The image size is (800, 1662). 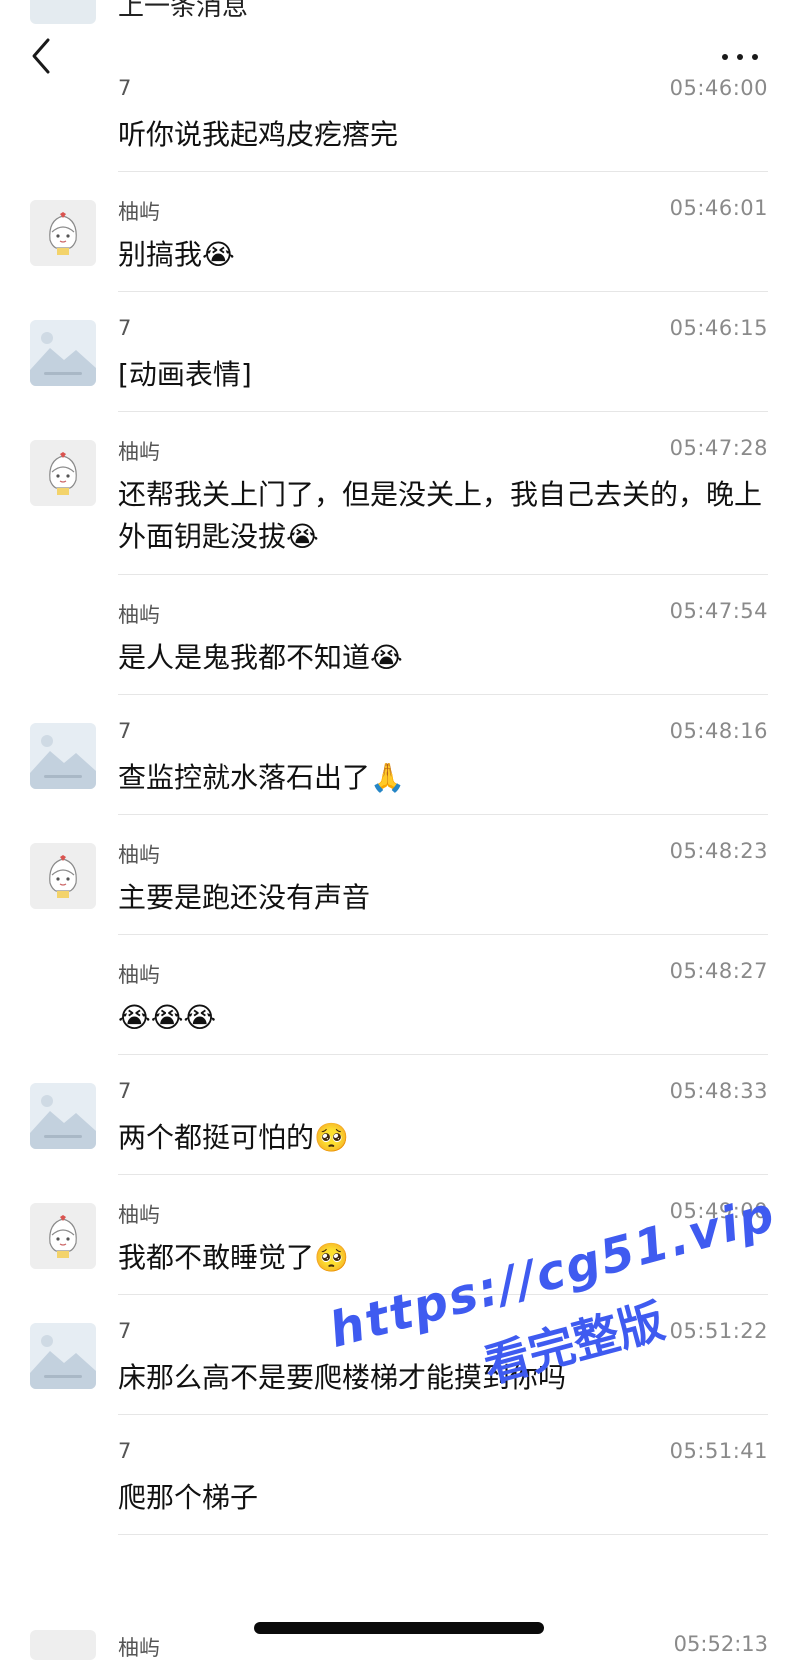 What do you see at coordinates (400, 875) in the screenshot?
I see `message-item: 柚屿 05:48:23 主要是跑还没有声音` at bounding box center [400, 875].